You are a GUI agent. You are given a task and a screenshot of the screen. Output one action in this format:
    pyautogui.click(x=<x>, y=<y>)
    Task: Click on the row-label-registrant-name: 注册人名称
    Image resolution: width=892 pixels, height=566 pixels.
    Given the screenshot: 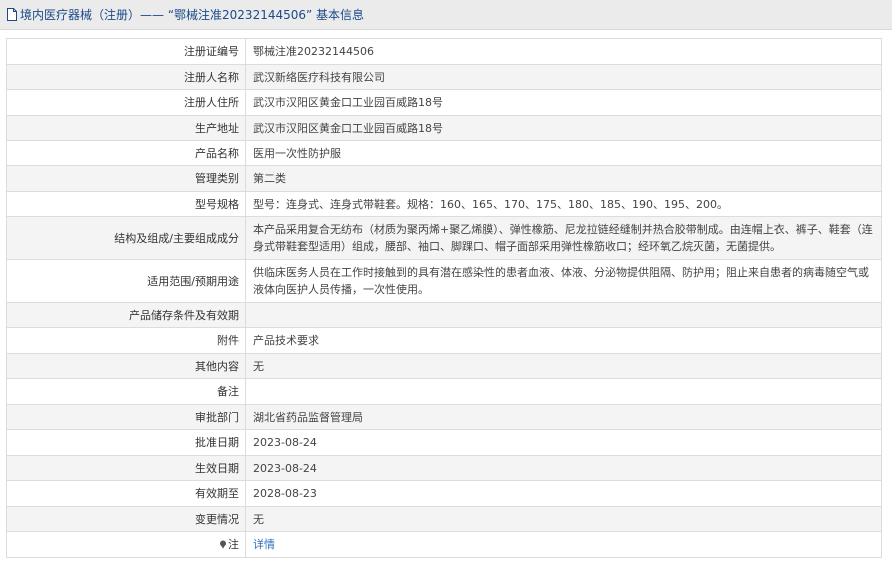 What is the action you would take?
    pyautogui.click(x=126, y=77)
    